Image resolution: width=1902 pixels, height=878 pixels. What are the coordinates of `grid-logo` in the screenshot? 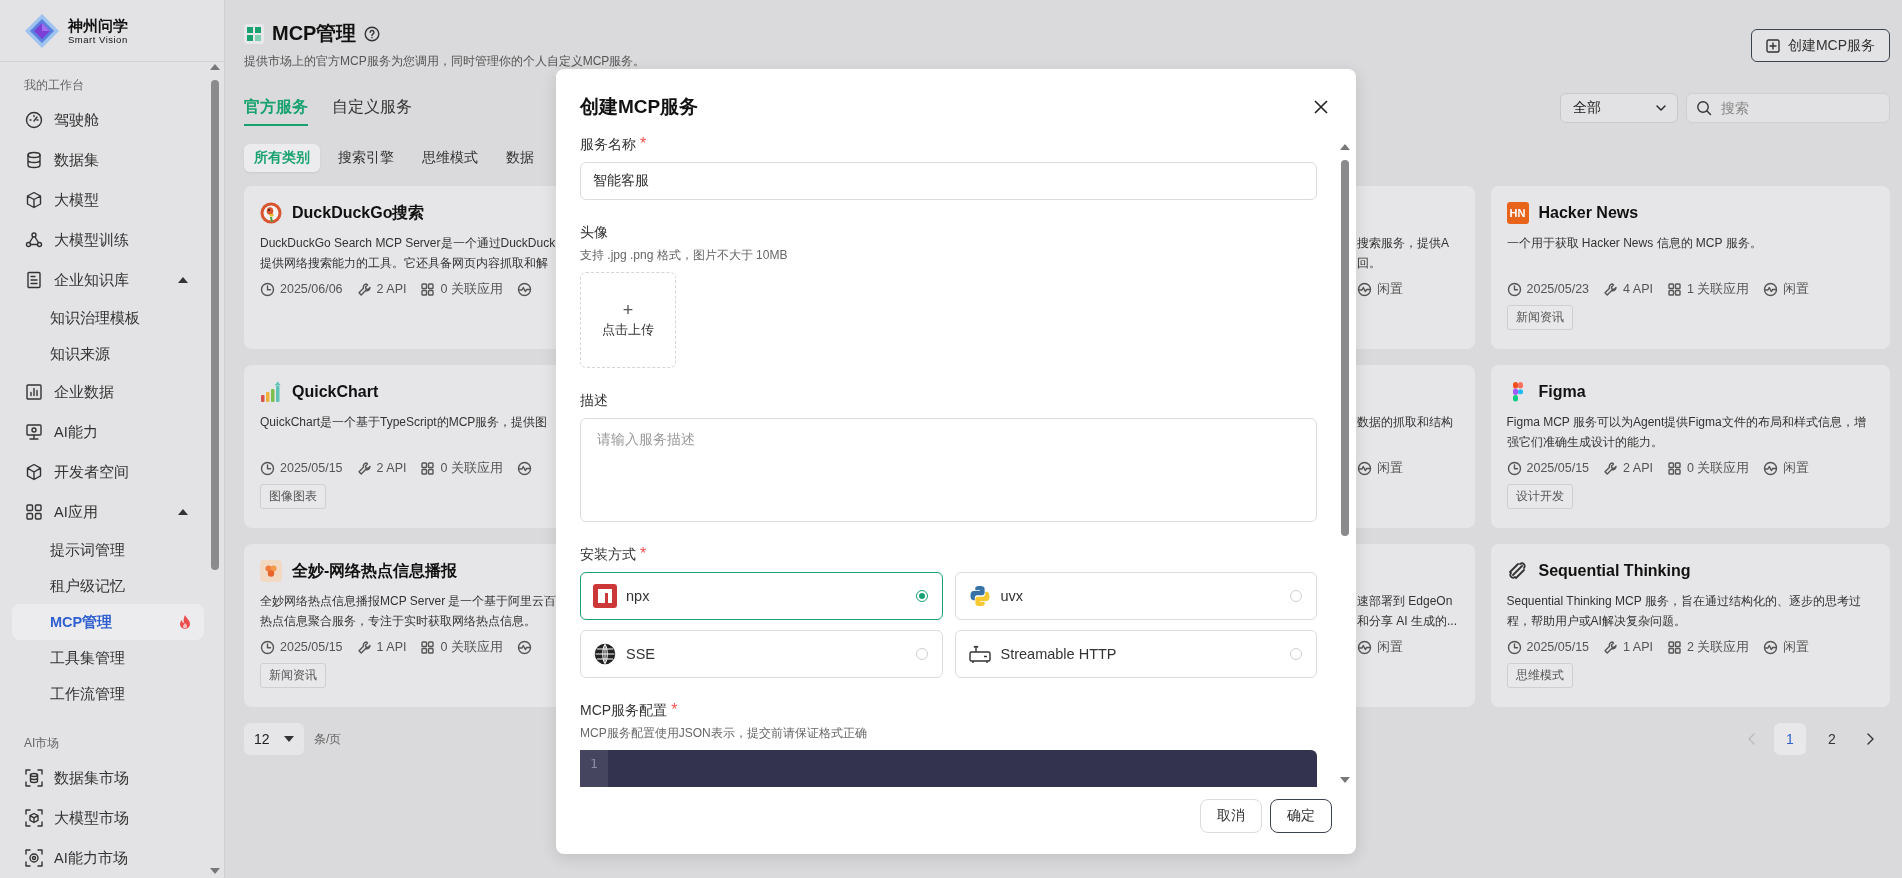 It's located at (254, 33).